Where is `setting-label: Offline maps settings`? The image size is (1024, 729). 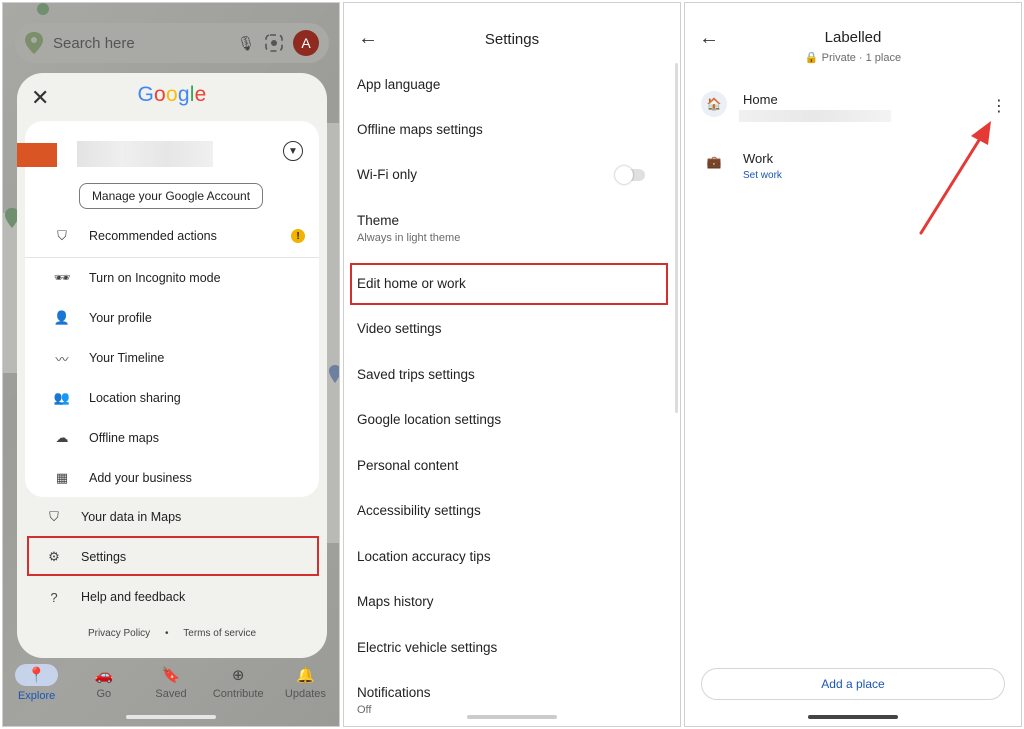
setting-label: Offline maps settings is located at coordinates (420, 129).